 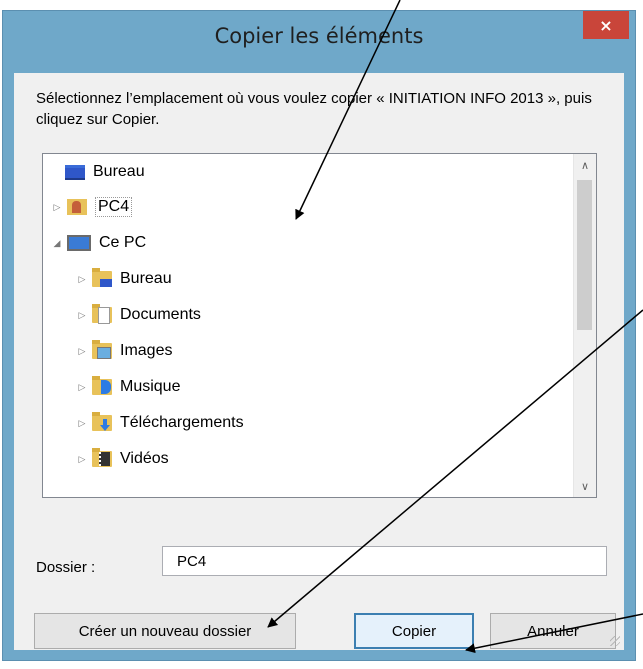 I want to click on tree-item-label: Images, so click(x=146, y=350).